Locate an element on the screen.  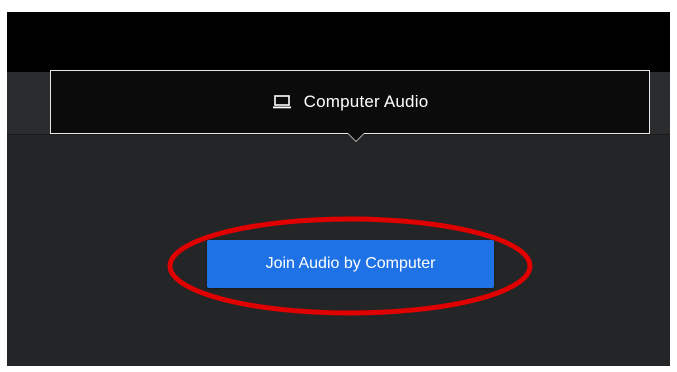
tab-pointer is located at coordinates (356, 137).